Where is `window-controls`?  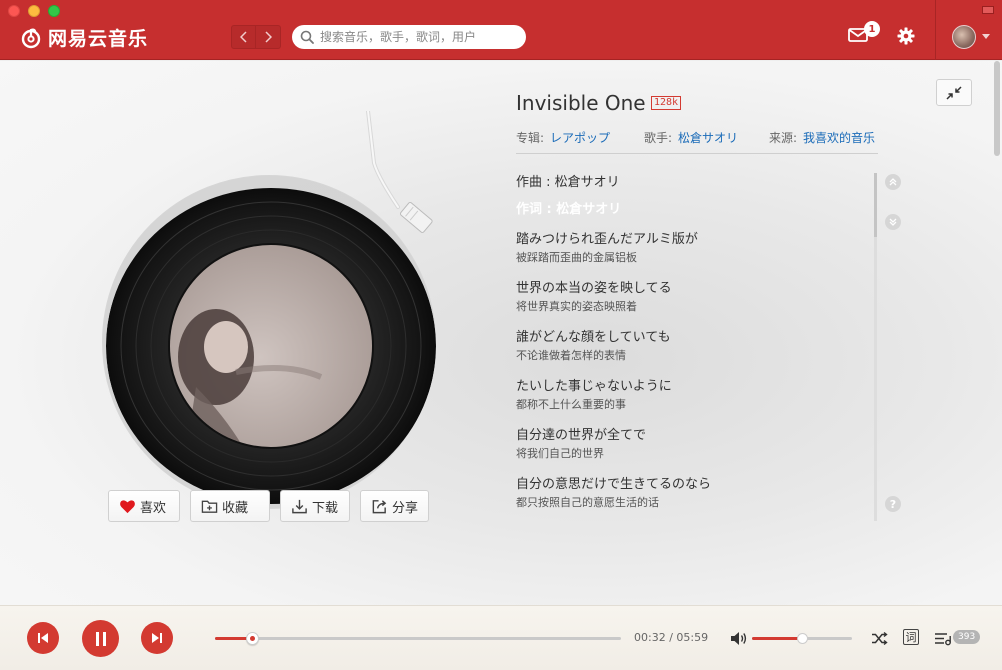
window-controls is located at coordinates (34, 11).